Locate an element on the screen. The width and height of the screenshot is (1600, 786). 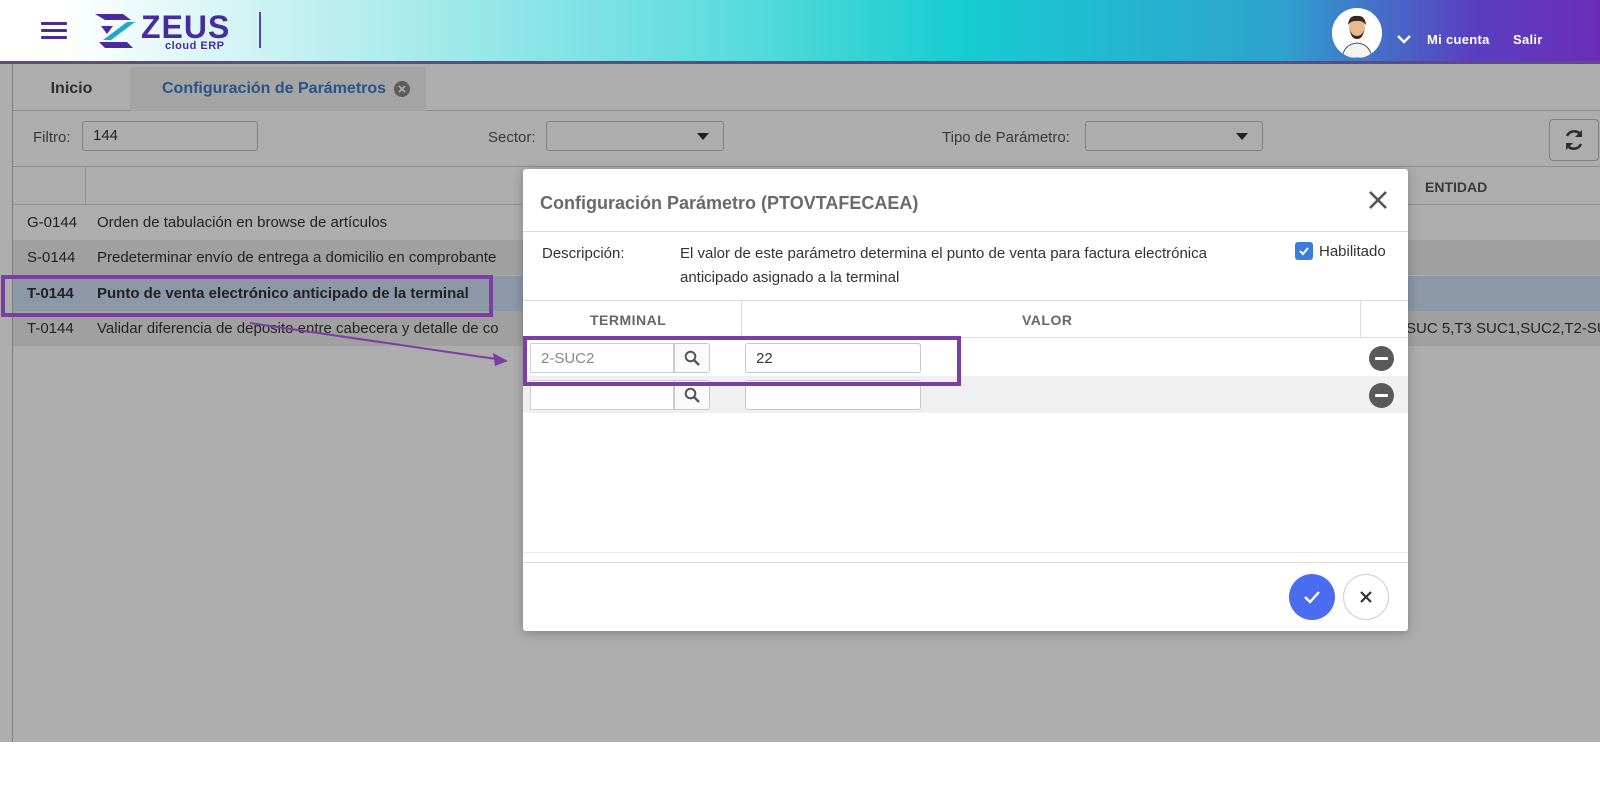
cancel-button is located at coordinates (1366, 597).